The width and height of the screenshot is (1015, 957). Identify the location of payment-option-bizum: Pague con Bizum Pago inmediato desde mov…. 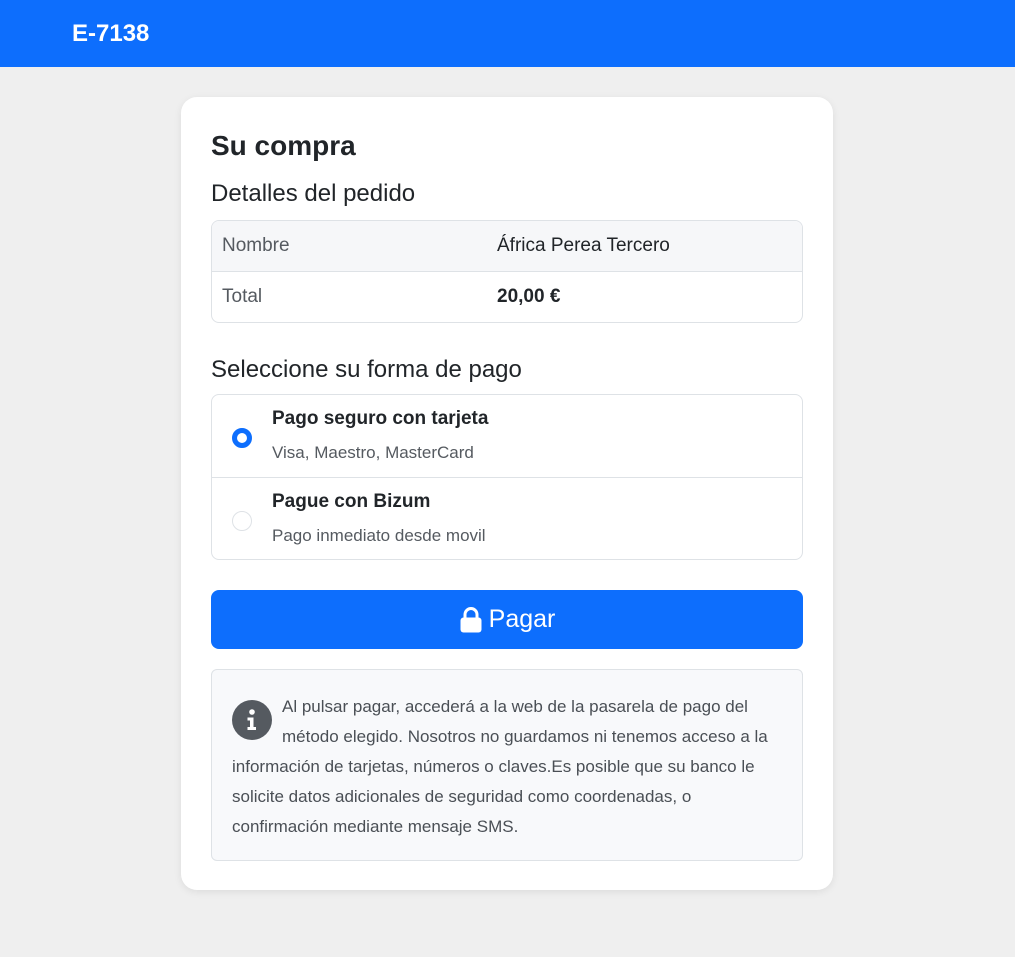
(507, 518).